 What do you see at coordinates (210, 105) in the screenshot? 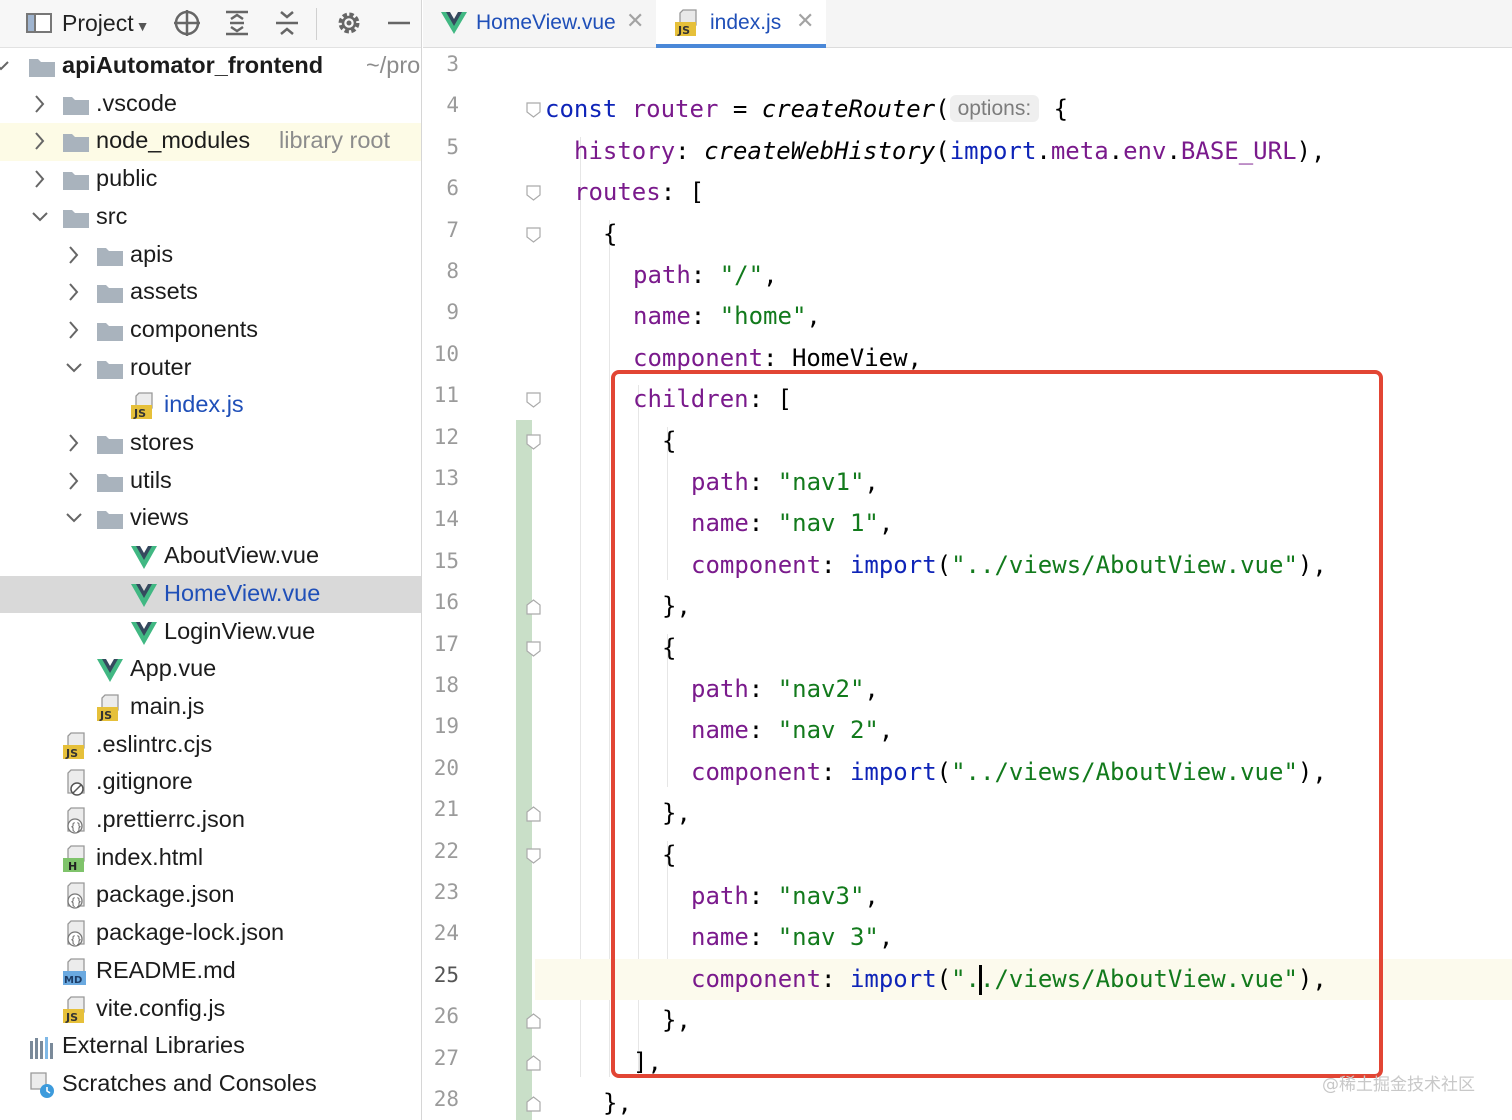
I see `tree-item-vscode: .vscode` at bounding box center [210, 105].